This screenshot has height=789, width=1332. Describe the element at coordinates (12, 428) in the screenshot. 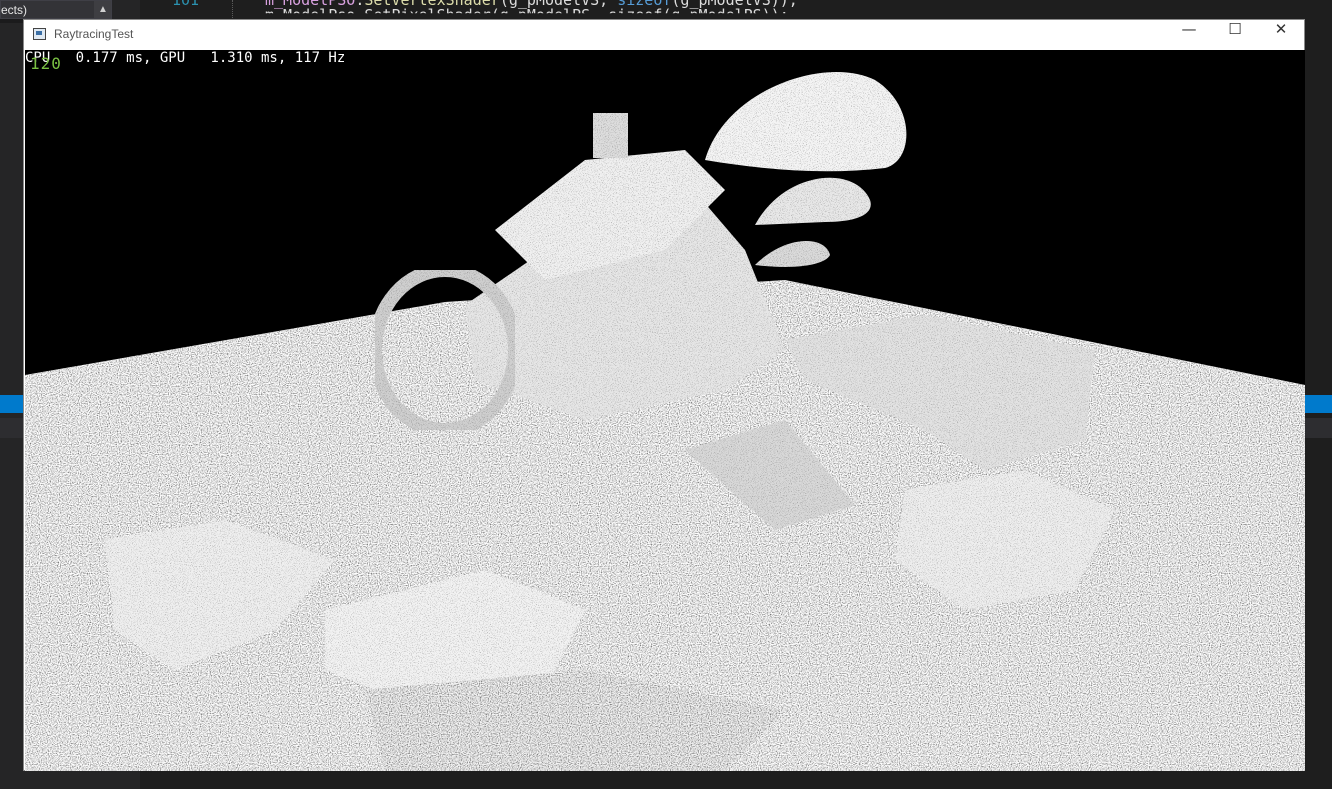

I see `ide-tab-strip-left` at that location.